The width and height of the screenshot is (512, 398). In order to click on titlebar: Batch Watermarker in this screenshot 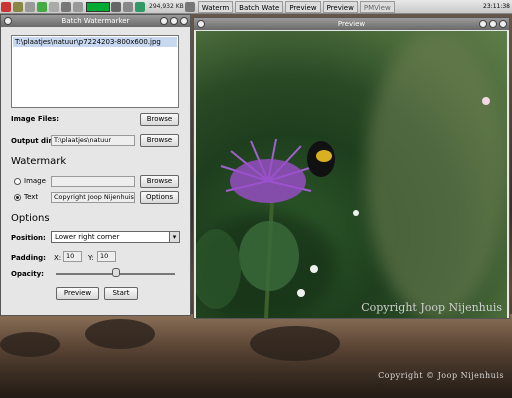, I will do `click(95, 21)`.